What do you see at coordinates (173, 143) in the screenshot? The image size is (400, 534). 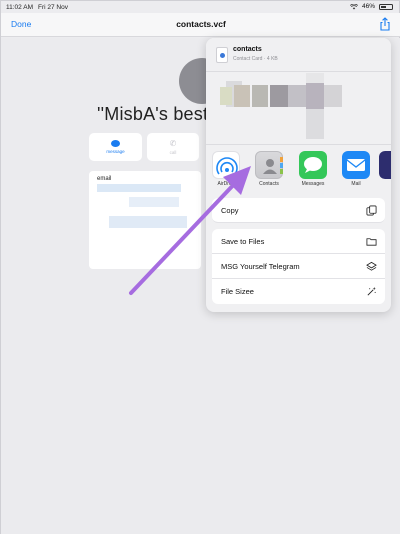 I see `phone-icon: ✆` at bounding box center [173, 143].